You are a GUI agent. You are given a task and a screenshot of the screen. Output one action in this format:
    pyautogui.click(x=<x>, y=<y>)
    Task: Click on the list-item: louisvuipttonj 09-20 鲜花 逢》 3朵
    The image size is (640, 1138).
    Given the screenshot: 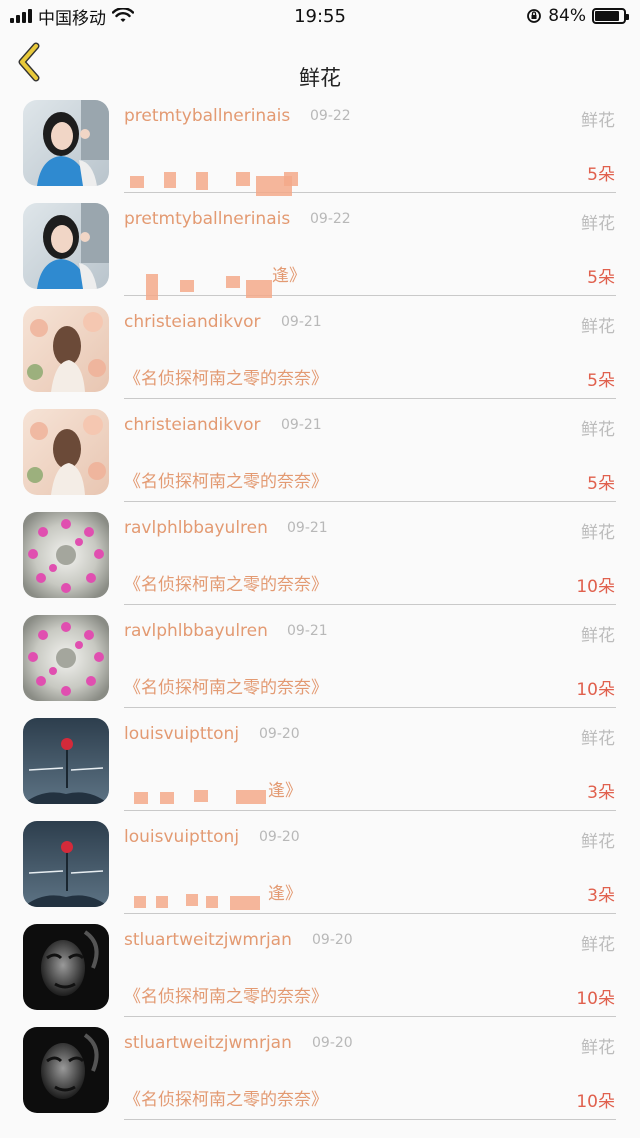 What is the action you would take?
    pyautogui.click(x=320, y=759)
    